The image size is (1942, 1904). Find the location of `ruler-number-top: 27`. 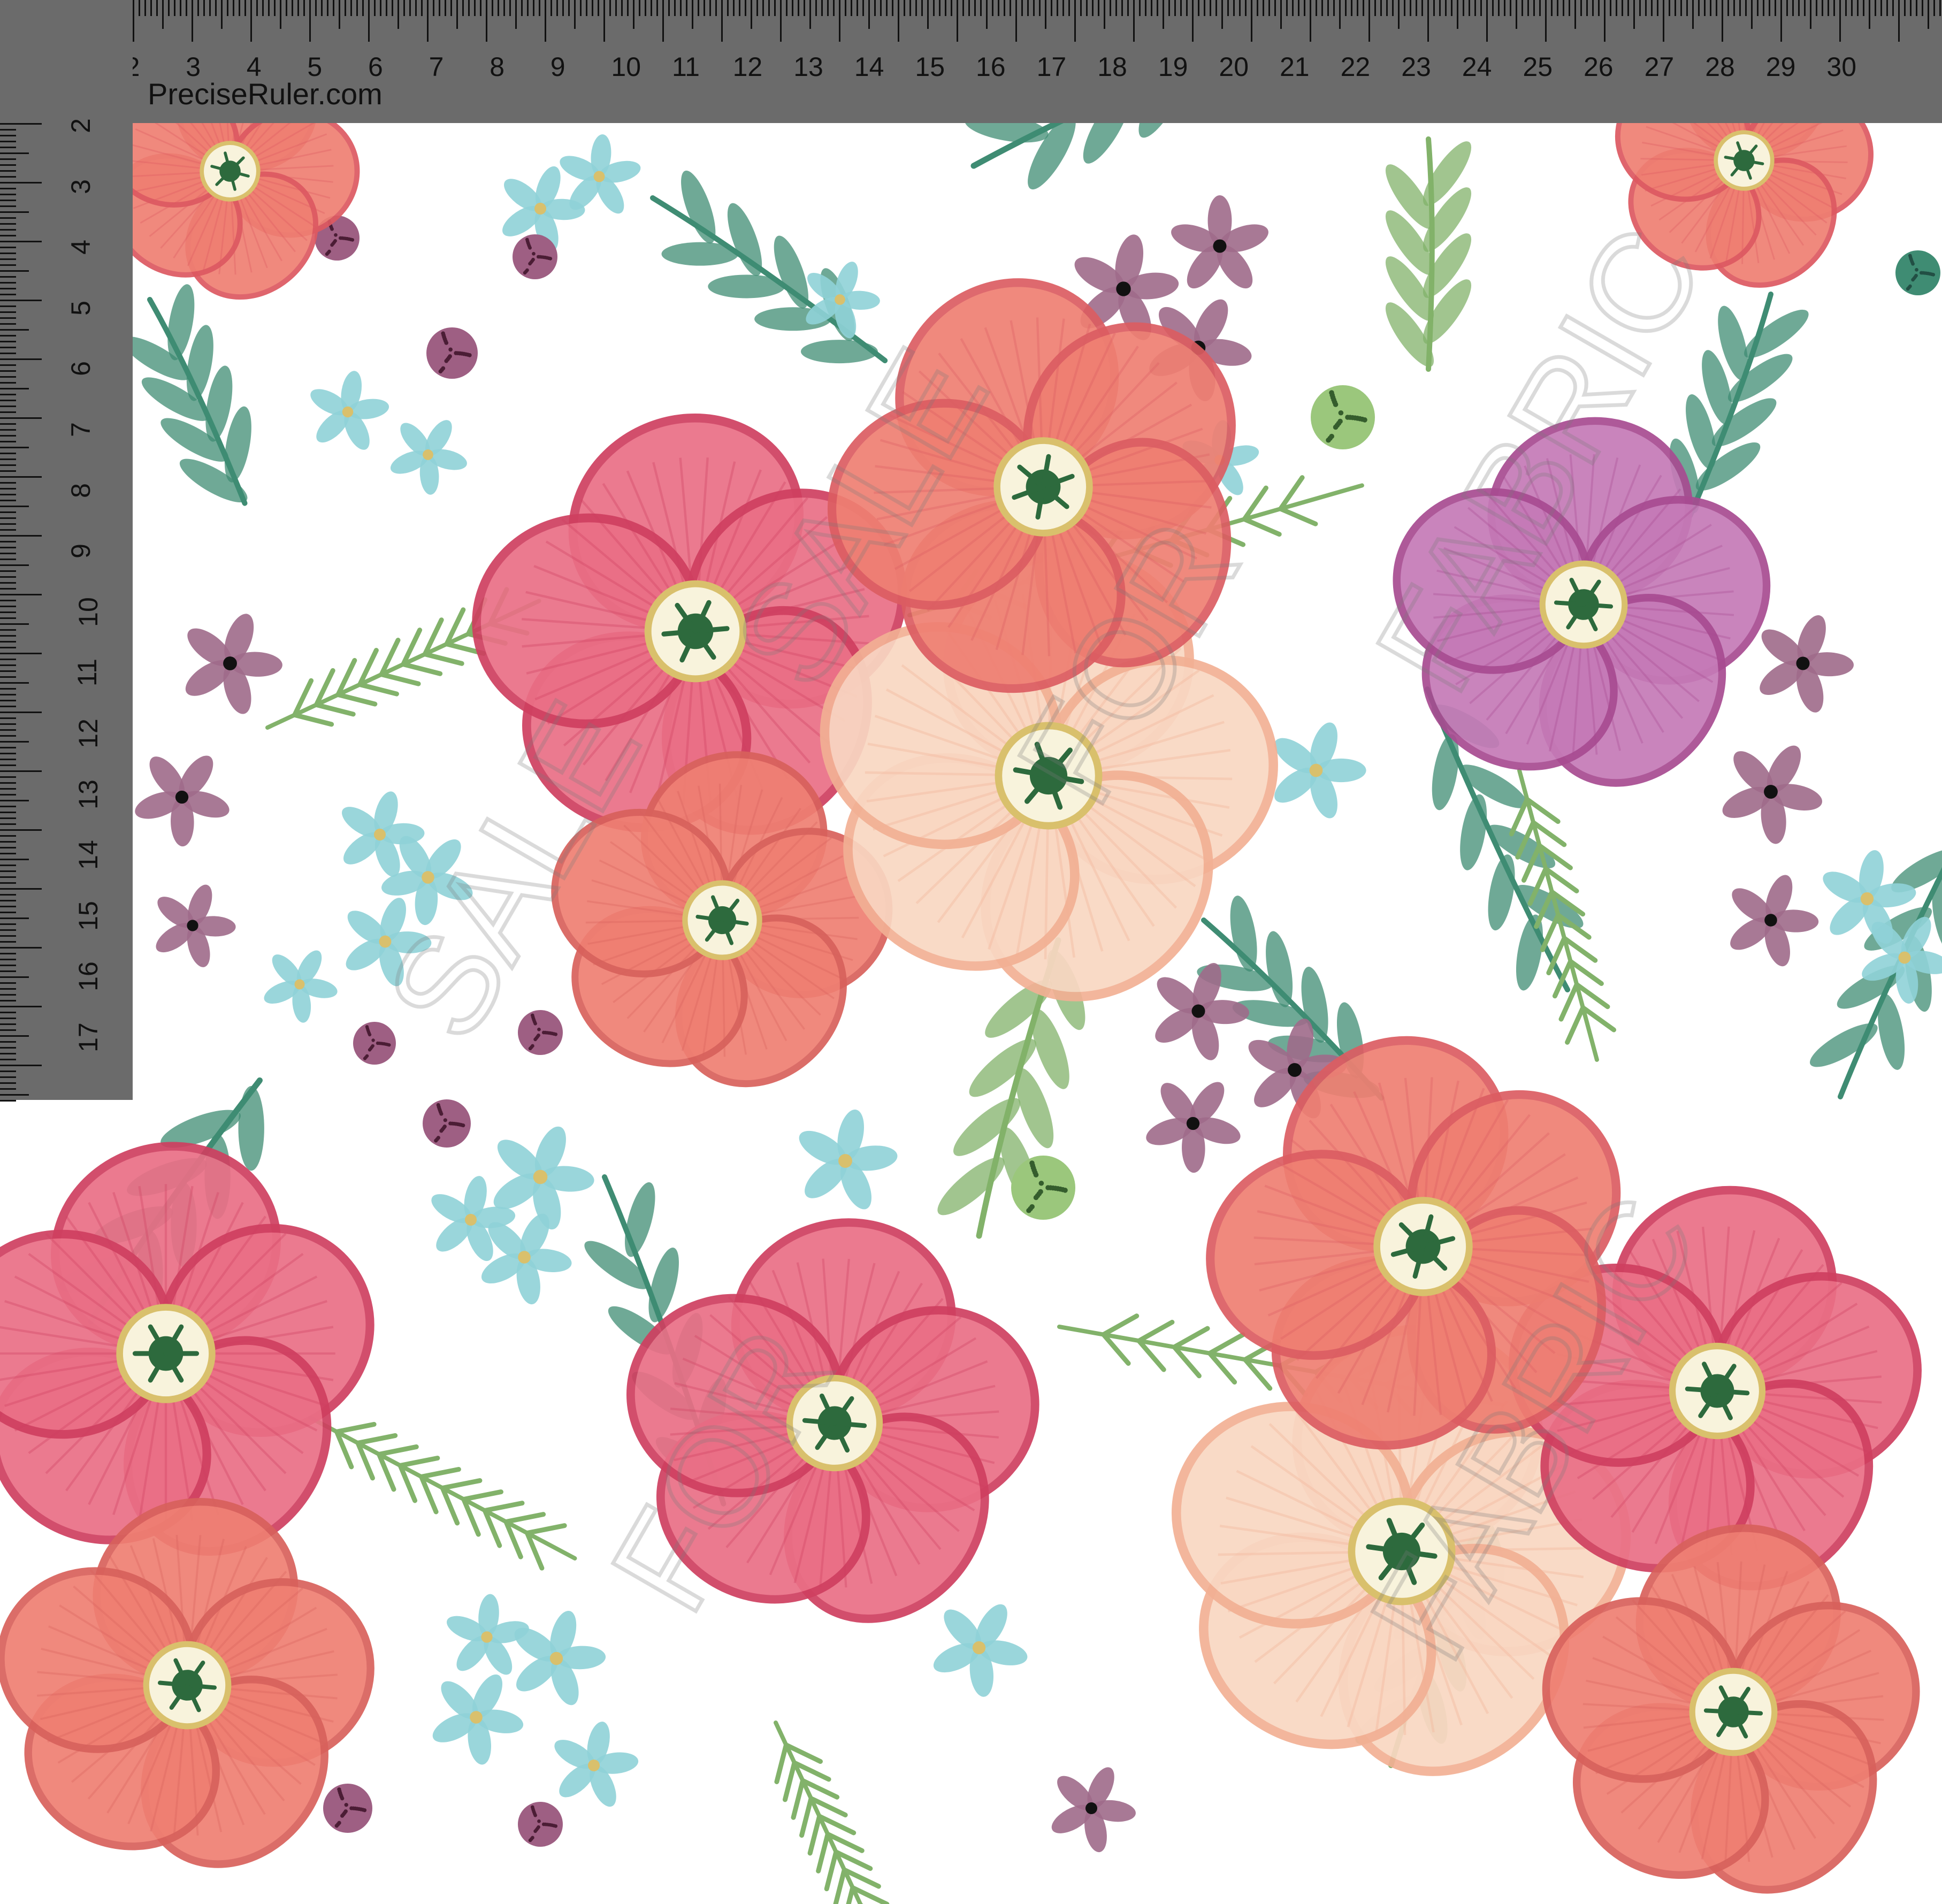

ruler-number-top: 27 is located at coordinates (1659, 67).